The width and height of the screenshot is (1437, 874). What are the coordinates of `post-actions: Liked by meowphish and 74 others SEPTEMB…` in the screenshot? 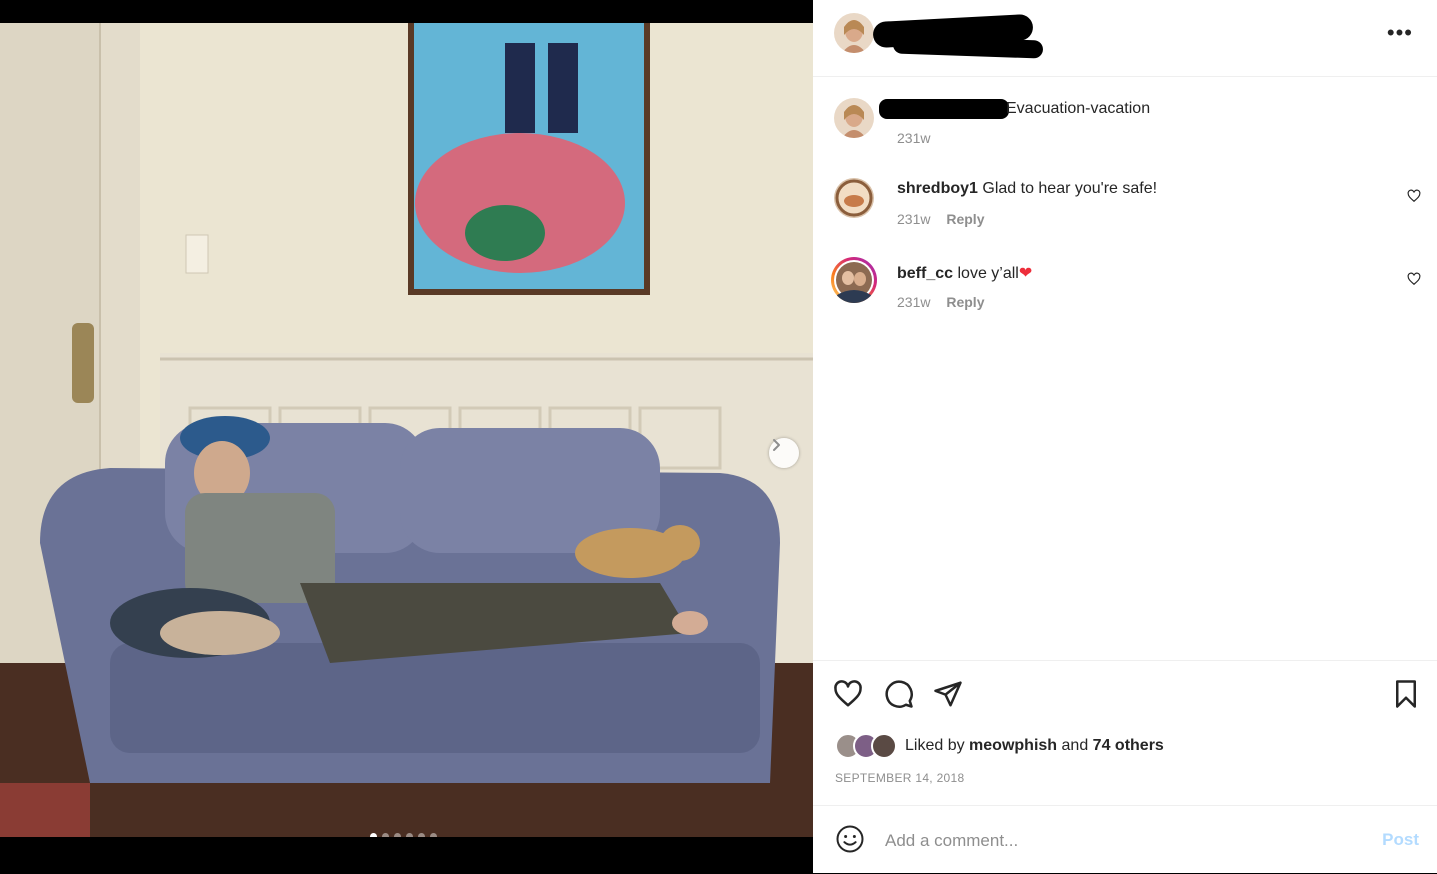 It's located at (1125, 733).